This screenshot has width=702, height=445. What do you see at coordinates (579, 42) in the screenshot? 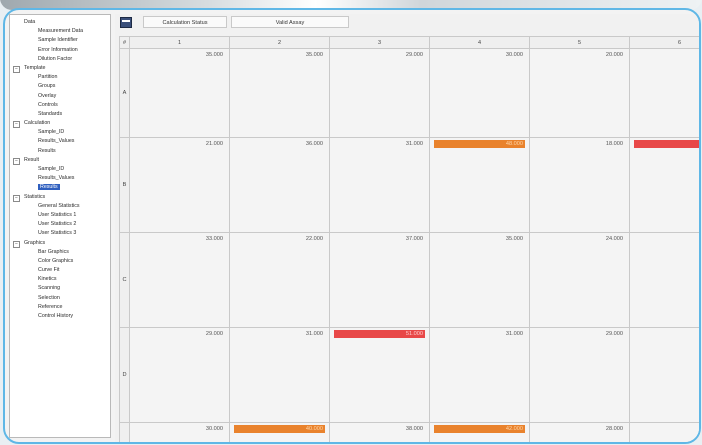
I see `column-header: 5` at bounding box center [579, 42].